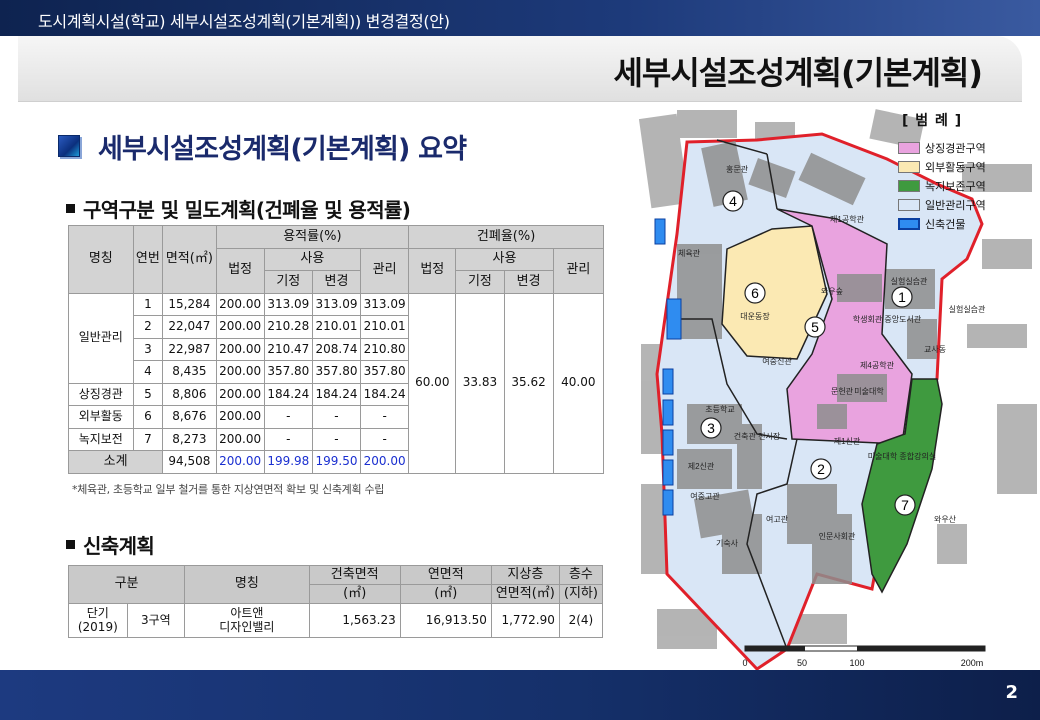 The height and width of the screenshot is (720, 1040). Describe the element at coordinates (288, 282) in the screenshot. I see `th-far-existing: 기정` at that location.